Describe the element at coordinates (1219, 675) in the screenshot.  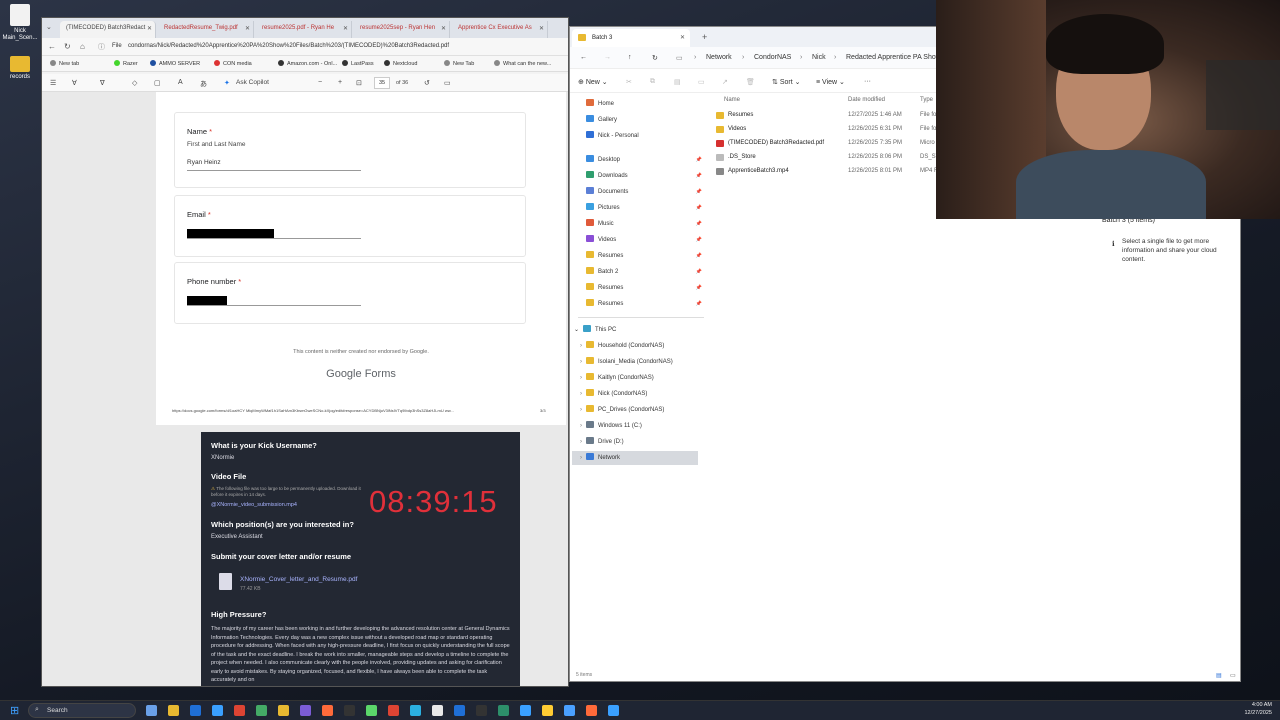
I see `details-view-icon: ▤` at that location.